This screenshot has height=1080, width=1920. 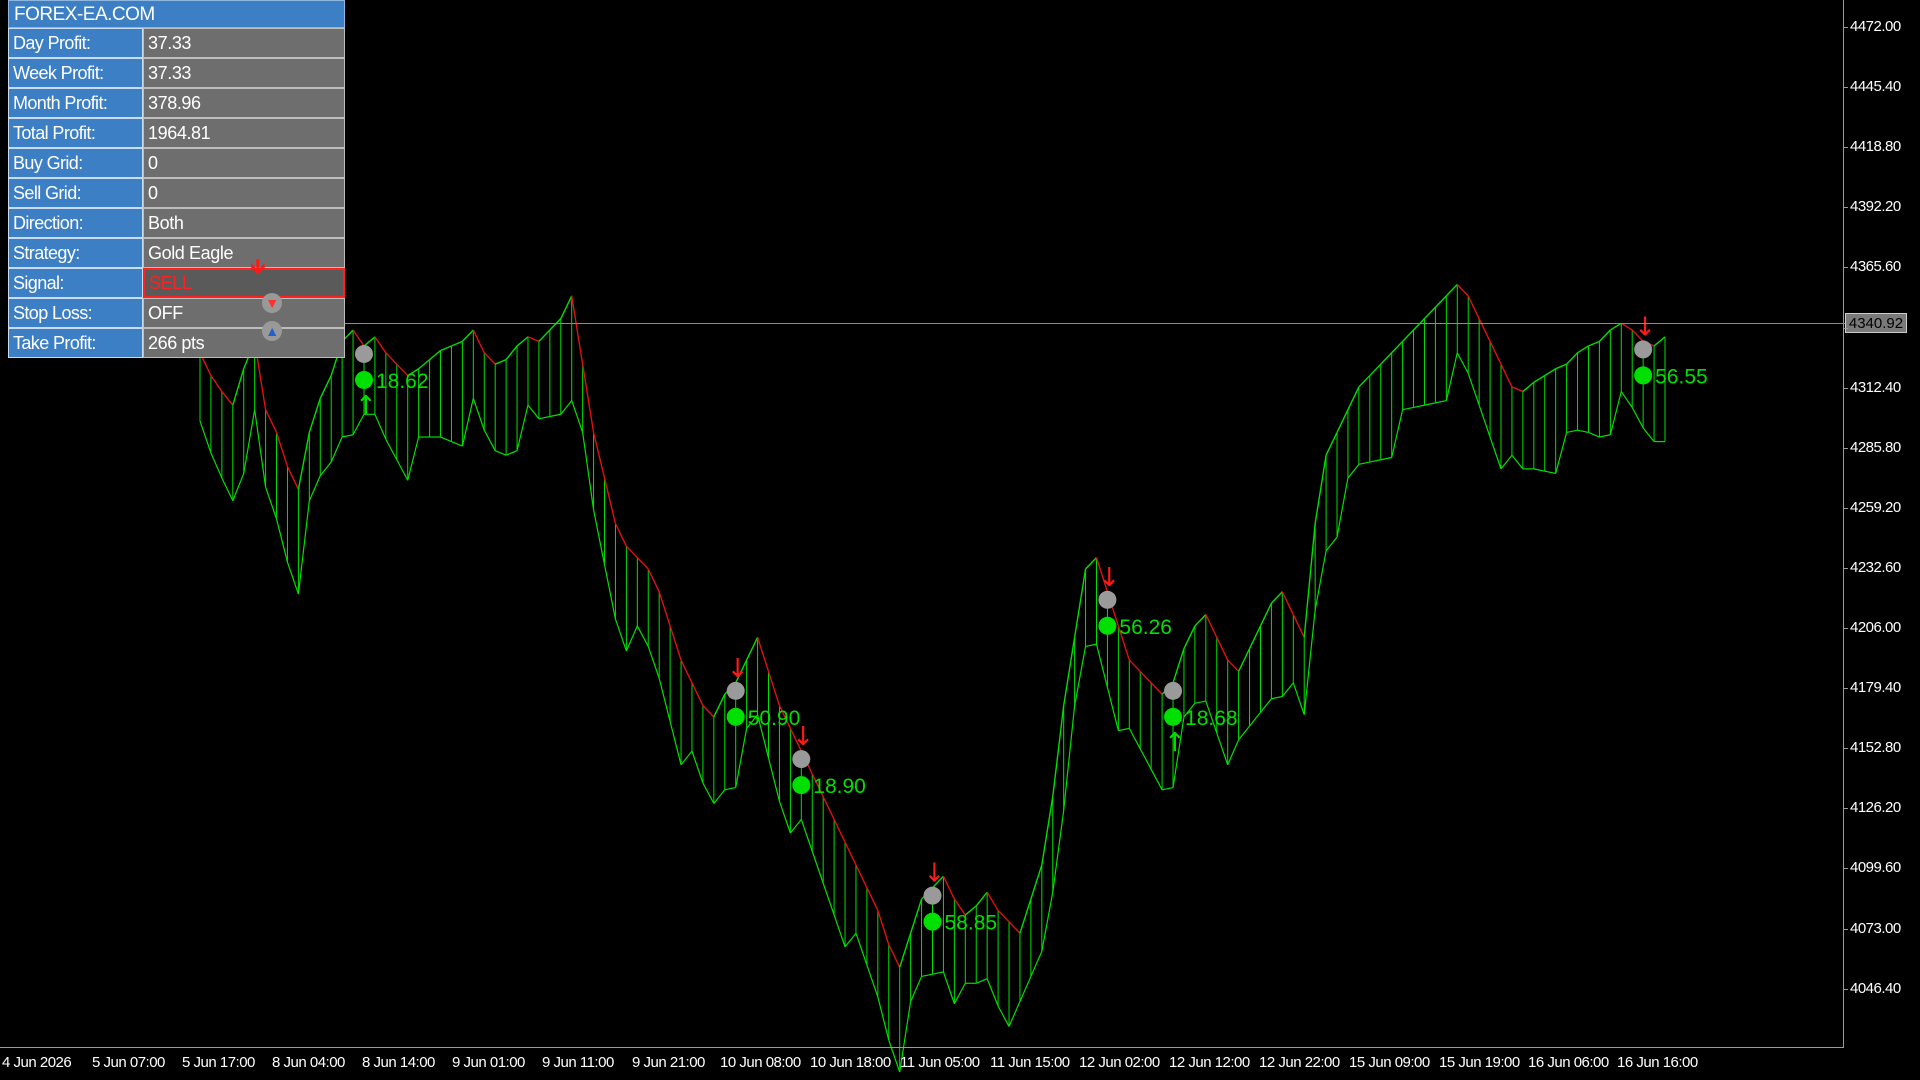 What do you see at coordinates (176, 103) in the screenshot?
I see `panel-row-month-profit: Month Profit: 378.96` at bounding box center [176, 103].